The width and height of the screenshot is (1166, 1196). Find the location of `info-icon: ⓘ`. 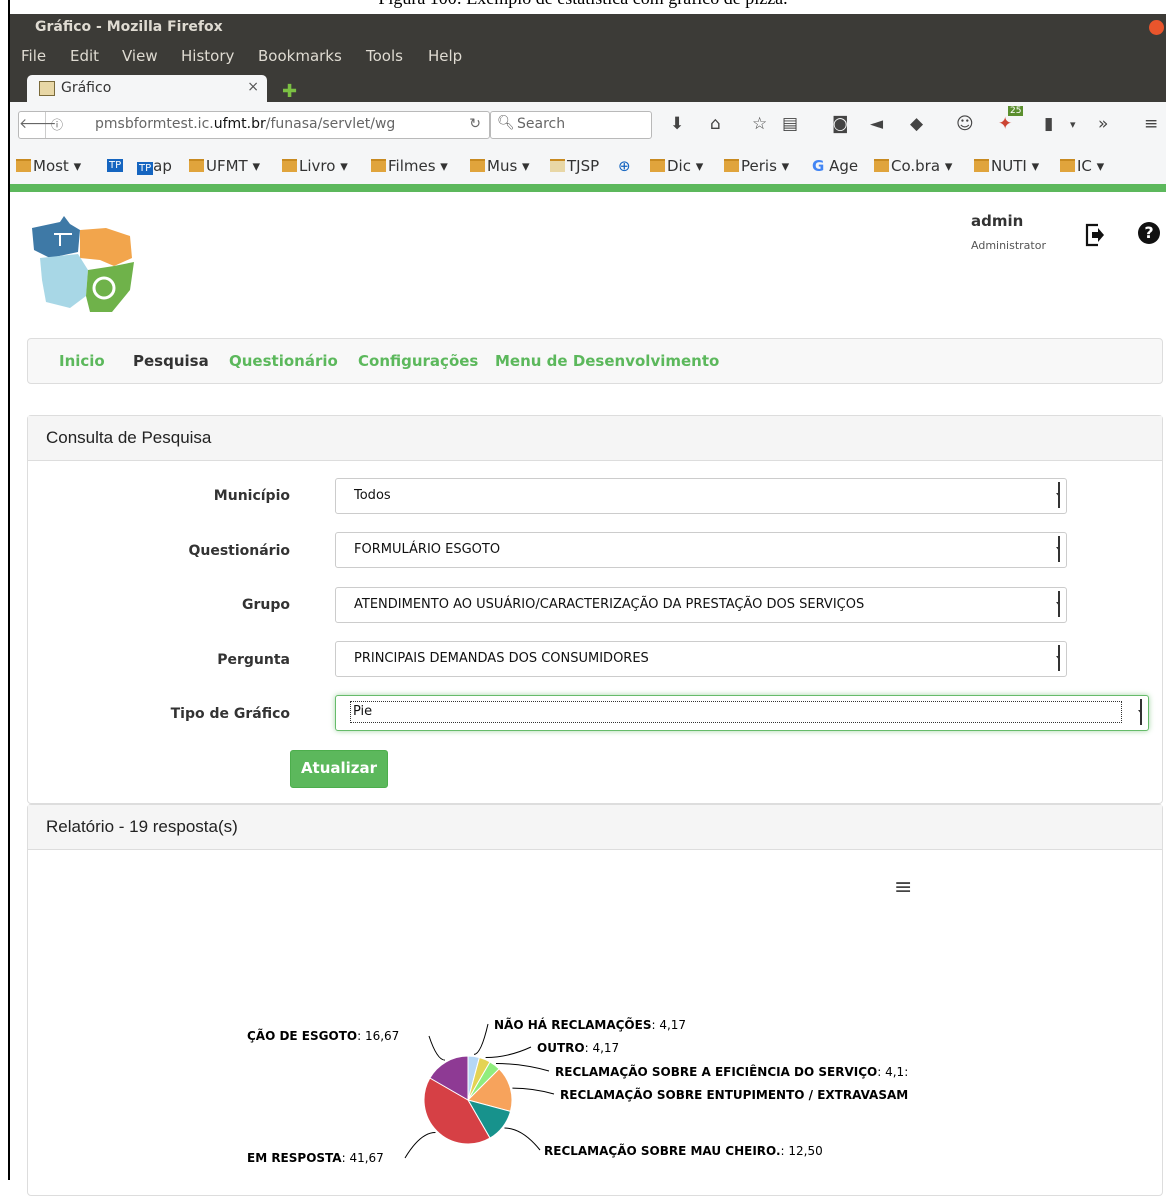

info-icon: ⓘ is located at coordinates (57, 124).